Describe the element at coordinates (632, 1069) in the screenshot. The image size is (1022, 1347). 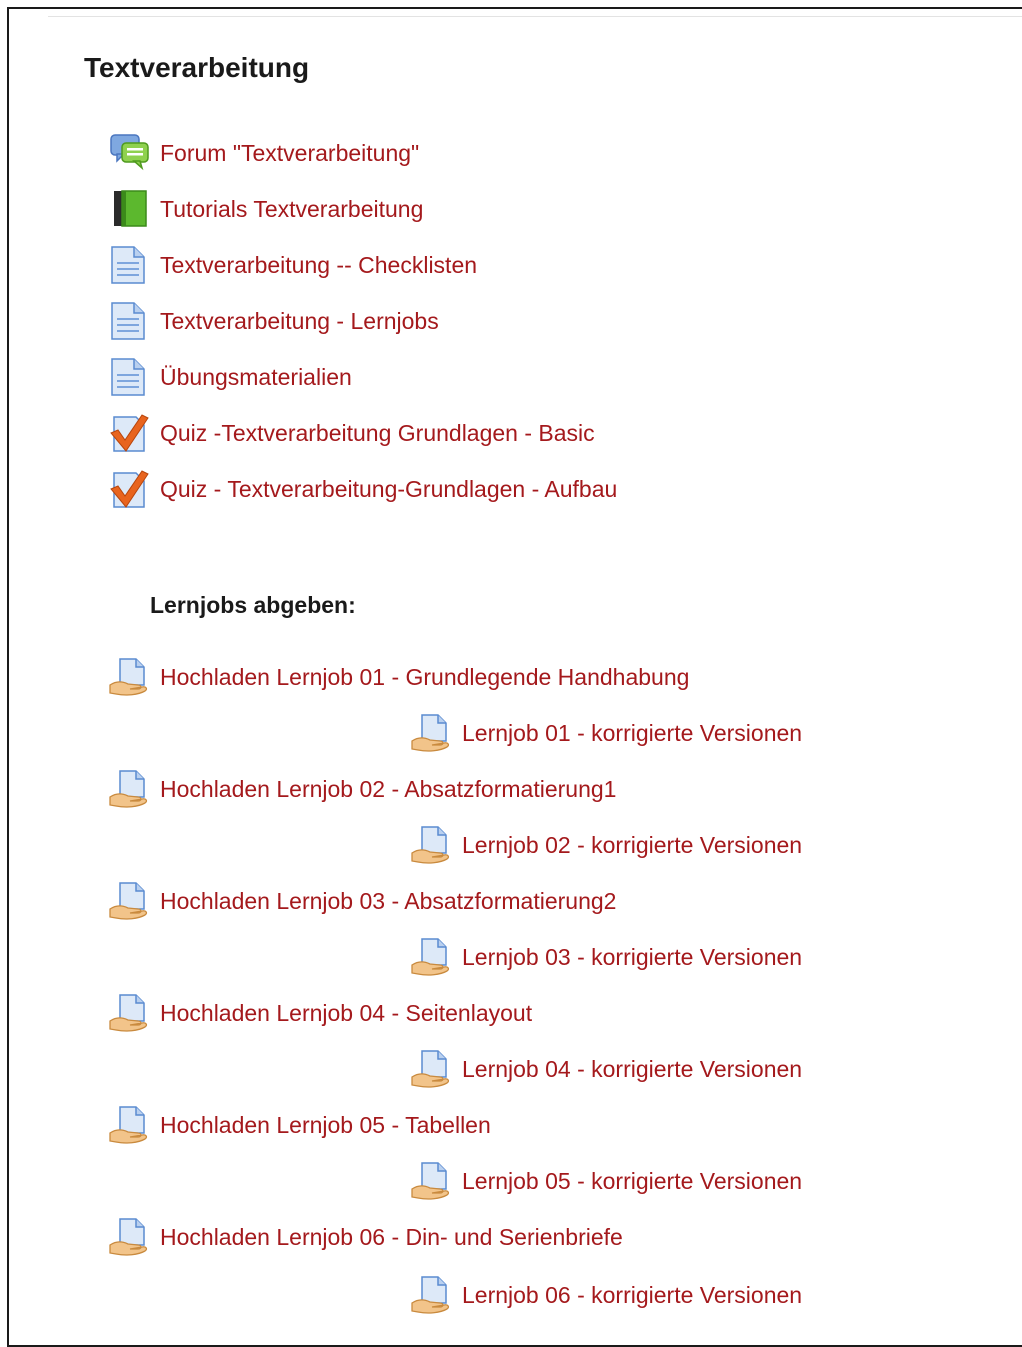
I see `assignment-label: Lernjob 04 - korrigierte Versionen` at that location.